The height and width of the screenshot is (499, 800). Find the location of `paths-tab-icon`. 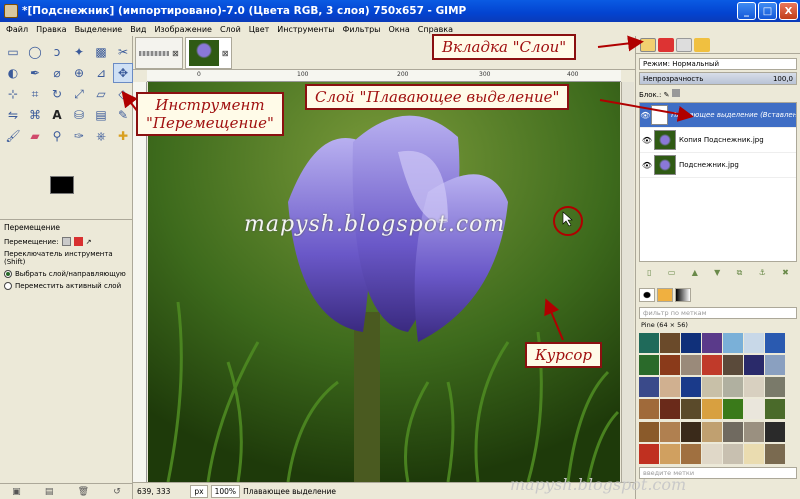

paths-tab-icon is located at coordinates (684, 44).